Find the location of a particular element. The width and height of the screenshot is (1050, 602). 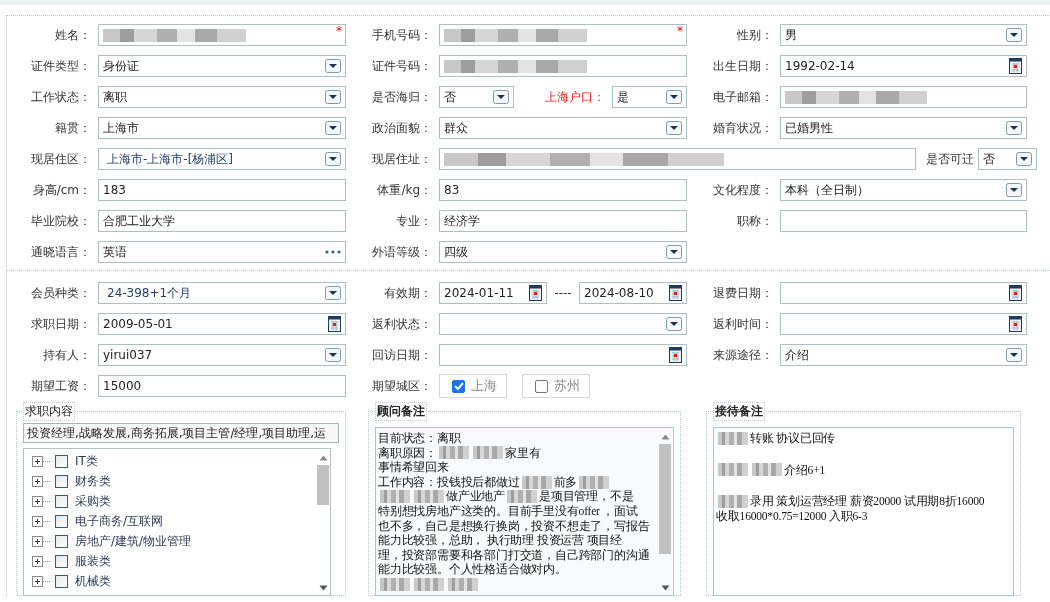

tree-item: 电子商务/互联网 is located at coordinates (174, 521).